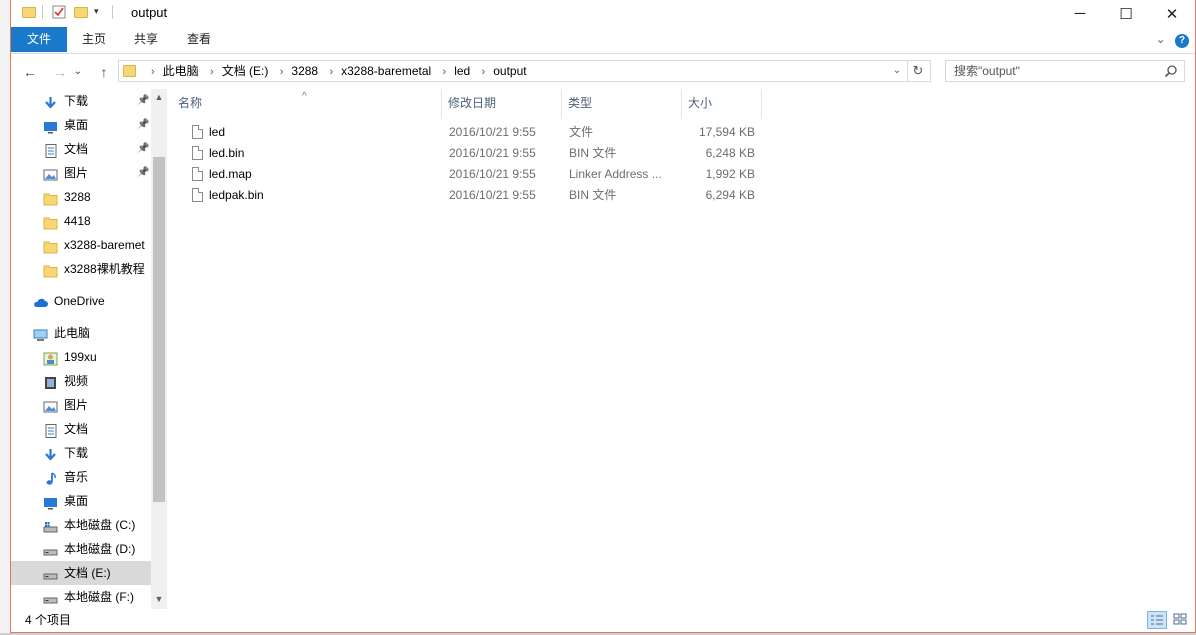  I want to click on sidebar-item: 3288, so click(81, 197).